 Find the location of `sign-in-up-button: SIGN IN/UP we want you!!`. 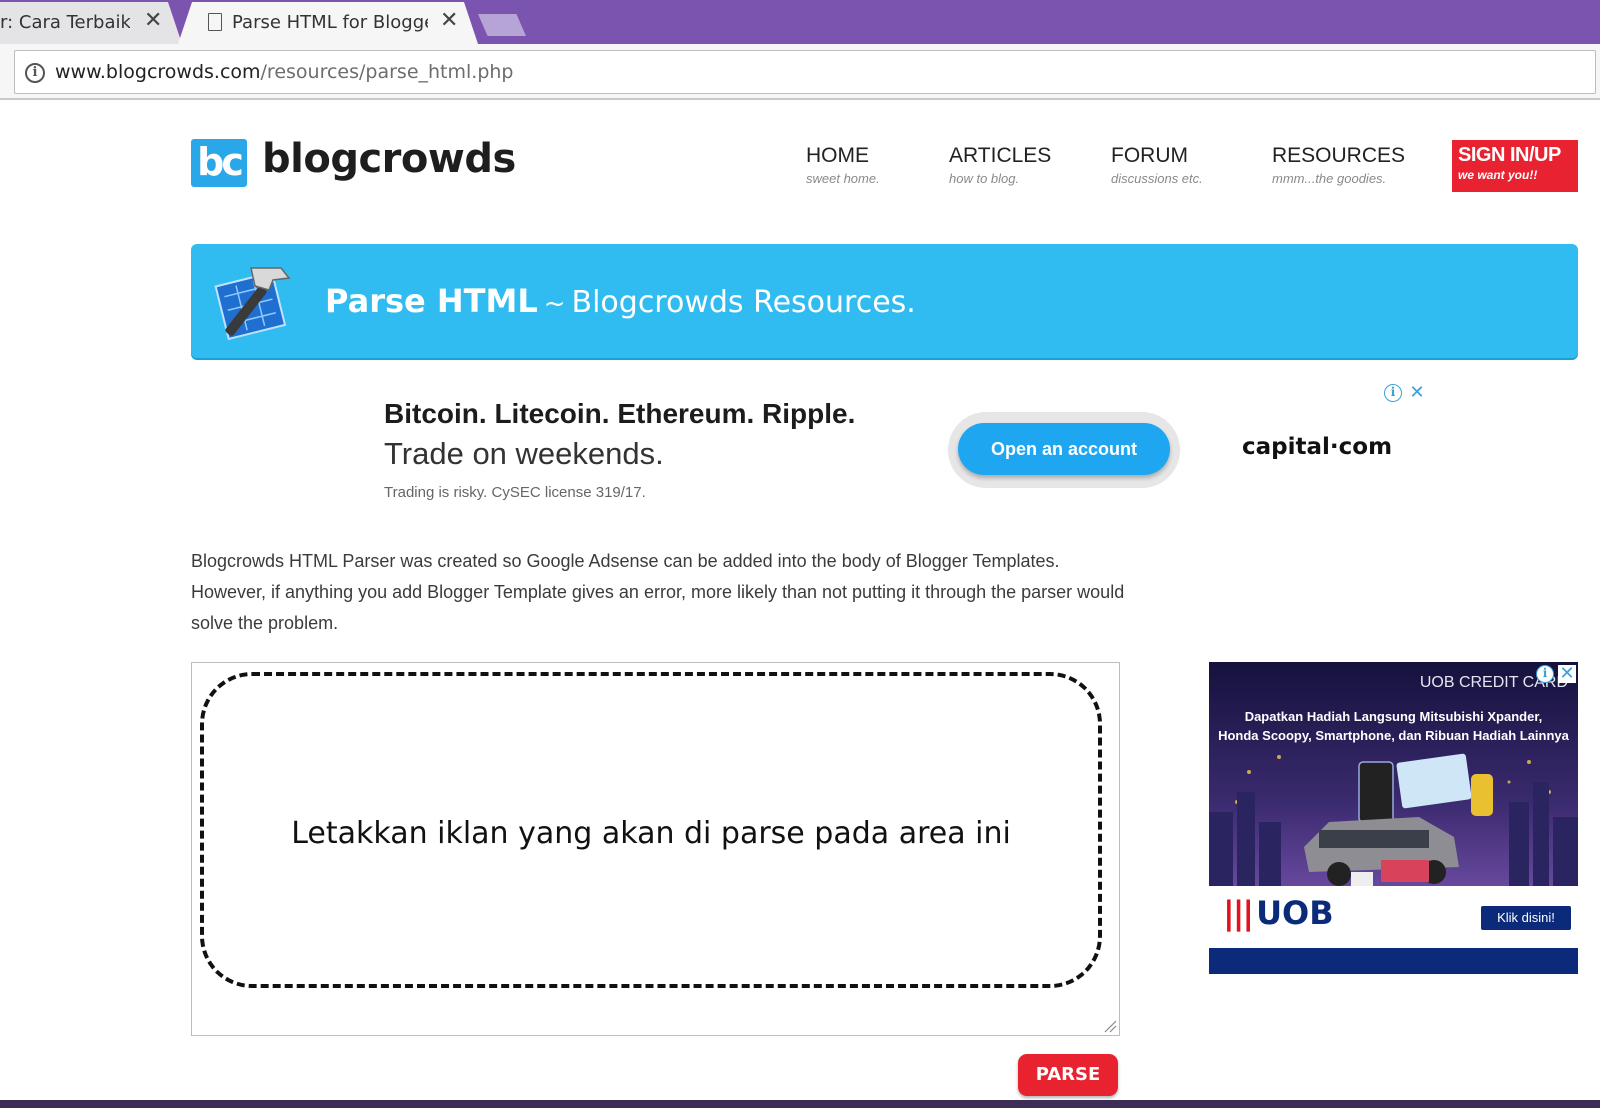

sign-in-up-button: SIGN IN/UP we want you!! is located at coordinates (1515, 166).